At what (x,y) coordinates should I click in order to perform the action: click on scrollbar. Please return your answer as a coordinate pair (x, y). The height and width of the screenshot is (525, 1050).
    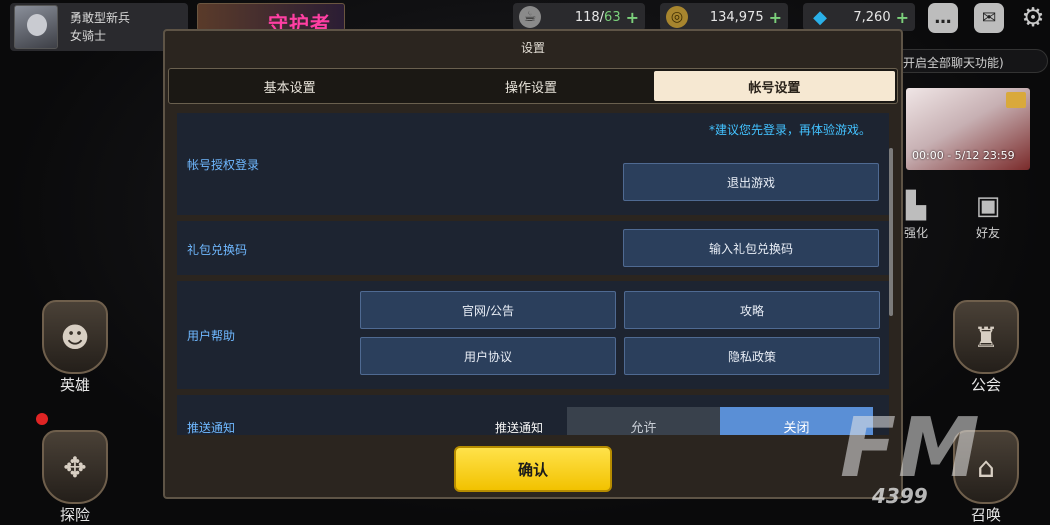
    Looking at the image, I should click on (891, 232).